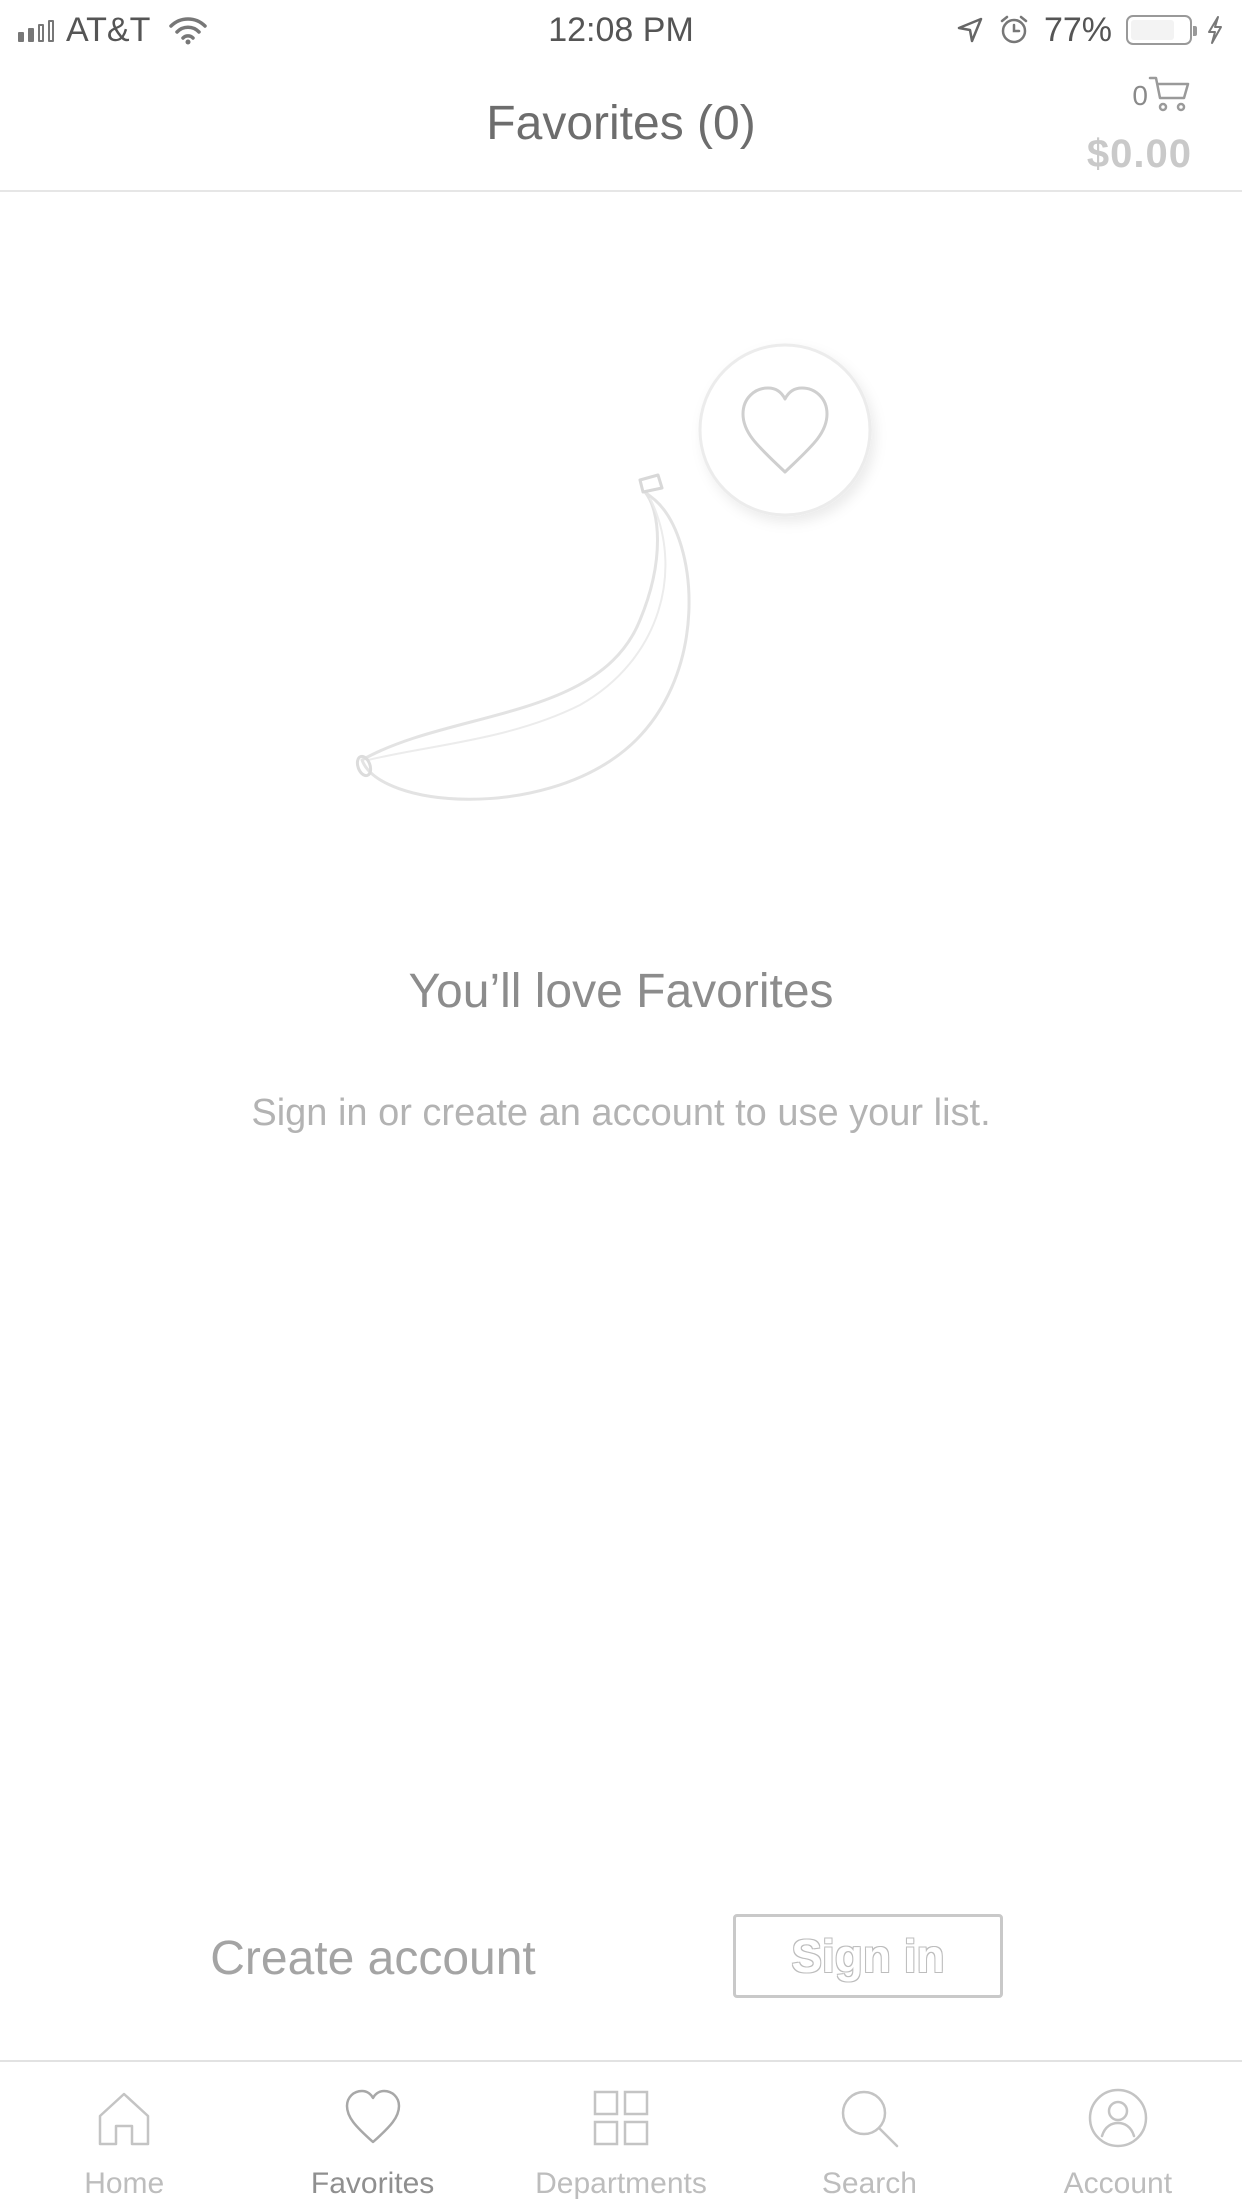  What do you see at coordinates (621, 991) in the screenshot?
I see `empty-state-title: You’ll love Favorites` at bounding box center [621, 991].